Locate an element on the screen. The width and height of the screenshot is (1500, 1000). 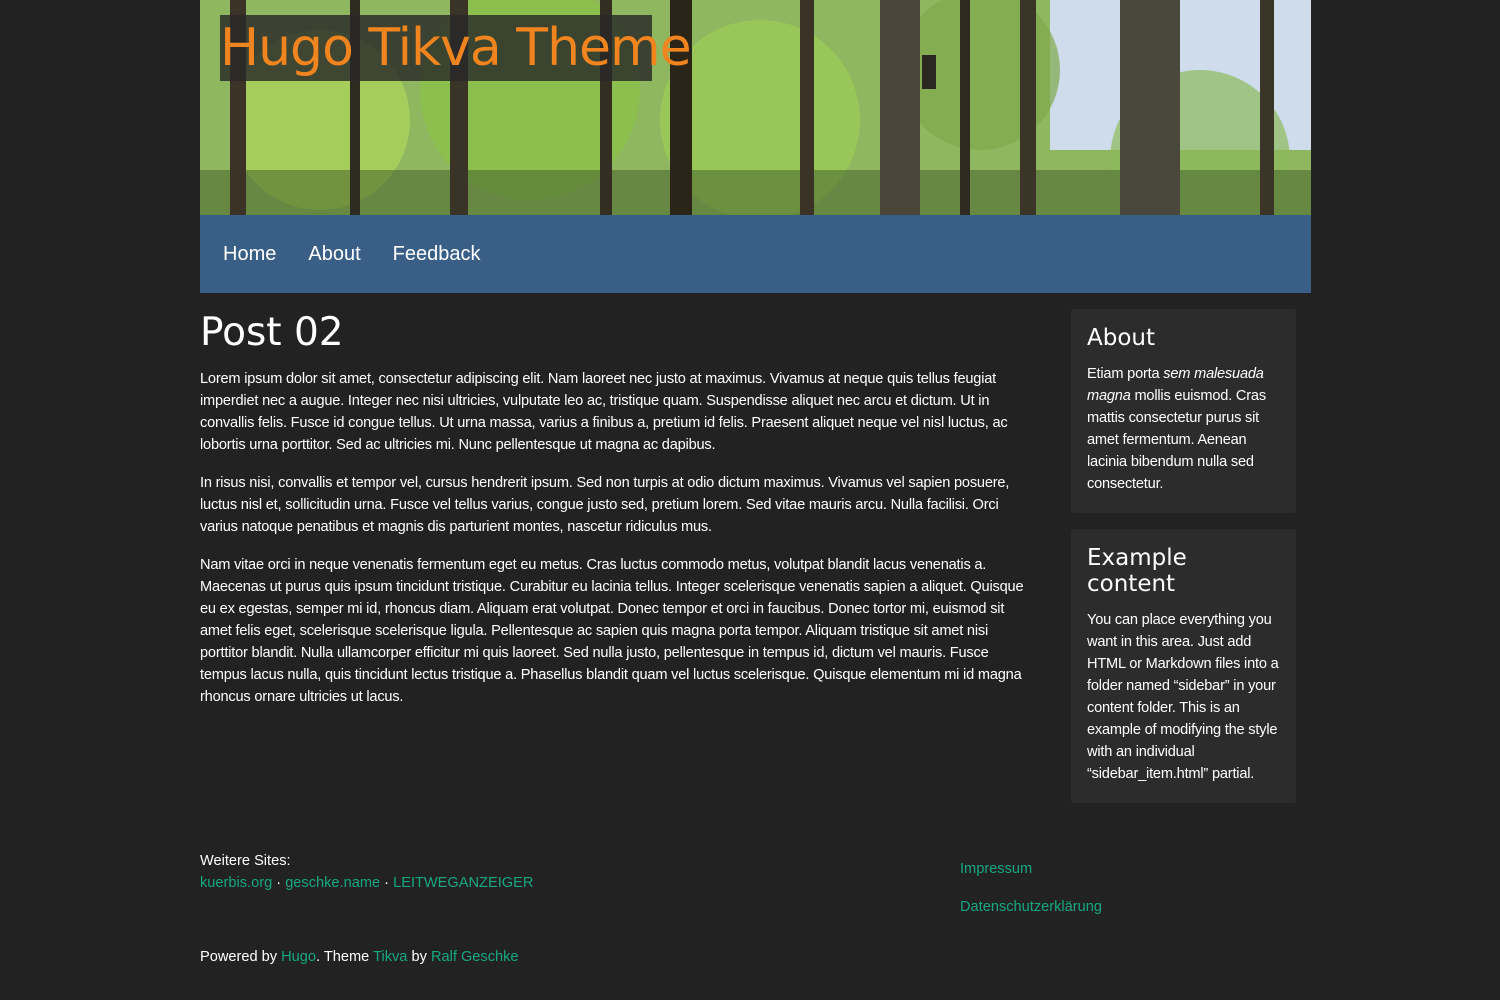
about-text-part: Etiam porta is located at coordinates (1125, 374).